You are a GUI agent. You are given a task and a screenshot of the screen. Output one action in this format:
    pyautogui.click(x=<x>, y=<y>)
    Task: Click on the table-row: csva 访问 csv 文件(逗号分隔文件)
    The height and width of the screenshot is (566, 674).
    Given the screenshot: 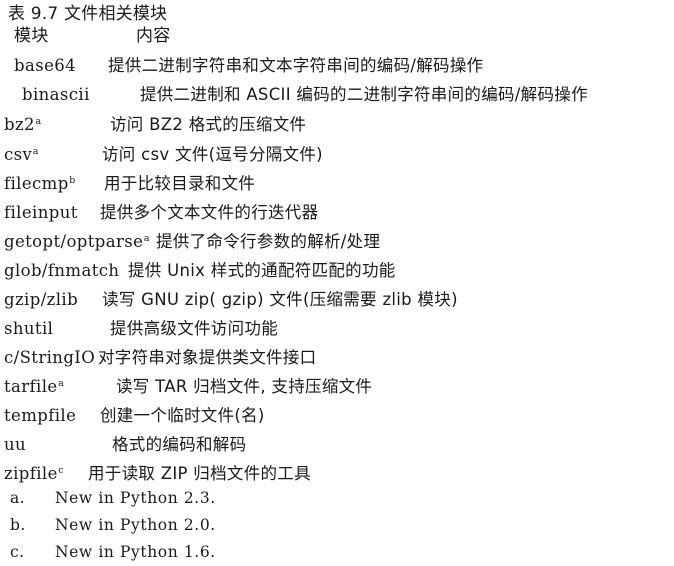 What is the action you would take?
    pyautogui.click(x=337, y=154)
    